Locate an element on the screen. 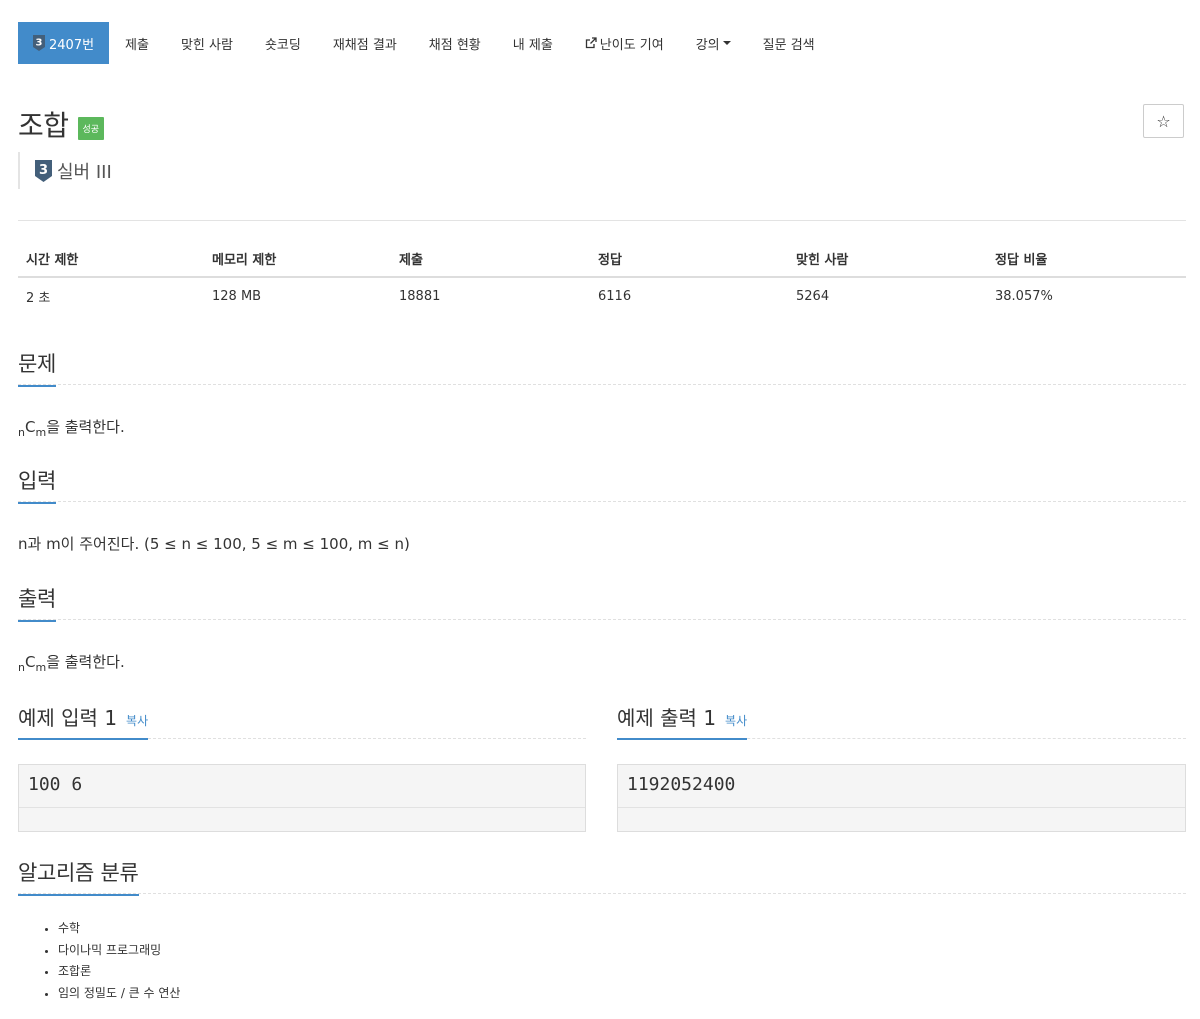 The width and height of the screenshot is (1200, 1019). description-body: 을 출력한다. is located at coordinates (85, 427).